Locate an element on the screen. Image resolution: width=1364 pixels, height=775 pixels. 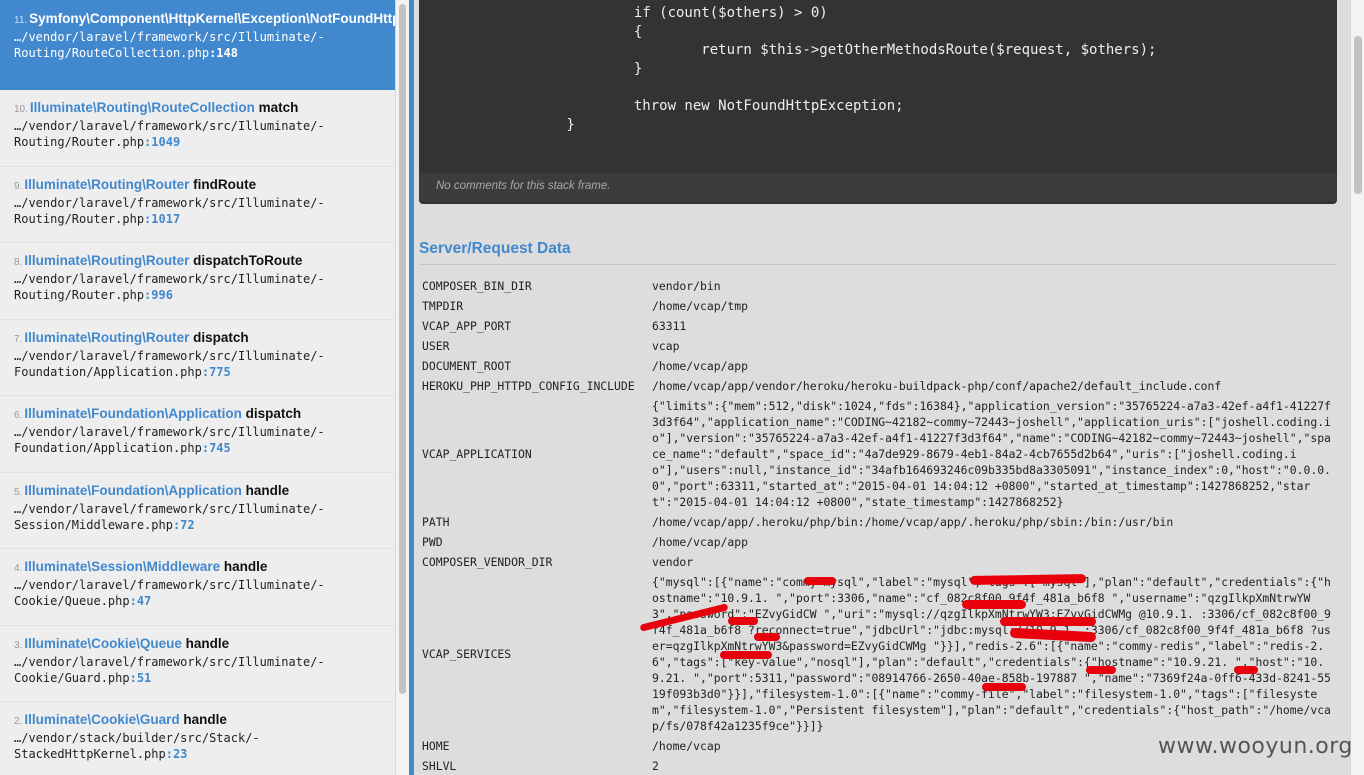
code-line: { is located at coordinates (571, 31).